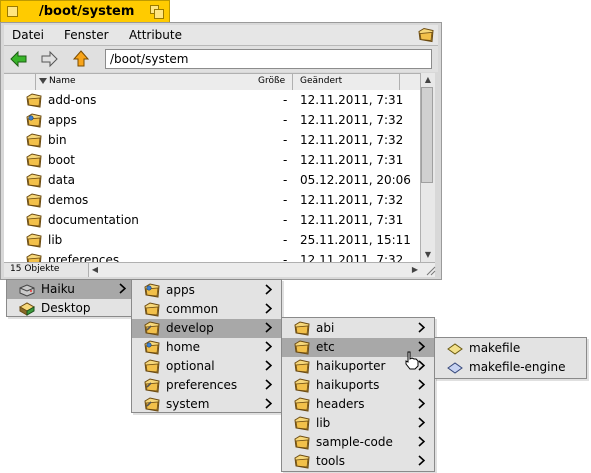 This screenshot has width=591, height=473. What do you see at coordinates (19, 59) in the screenshot?
I see `back-arrow-icon` at bounding box center [19, 59].